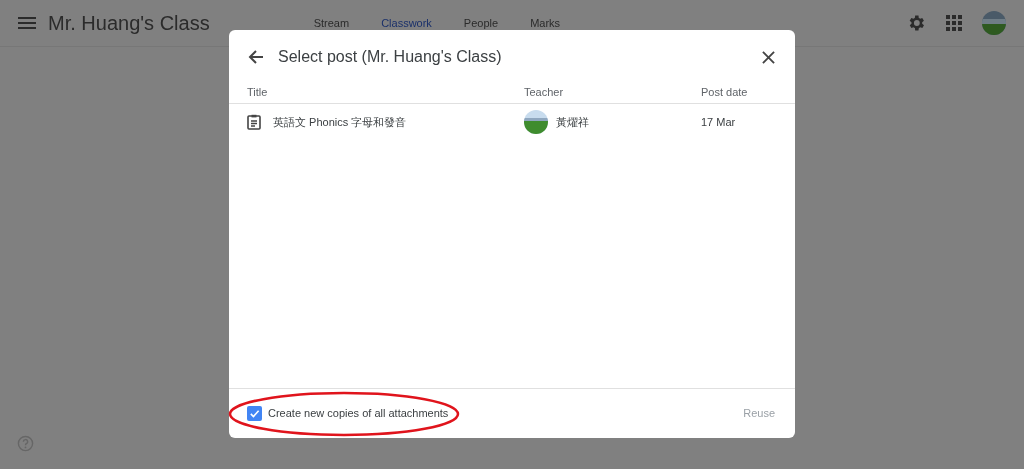 The image size is (1024, 469). Describe the element at coordinates (545, 23) in the screenshot. I see `nav-tab: Marks` at that location.